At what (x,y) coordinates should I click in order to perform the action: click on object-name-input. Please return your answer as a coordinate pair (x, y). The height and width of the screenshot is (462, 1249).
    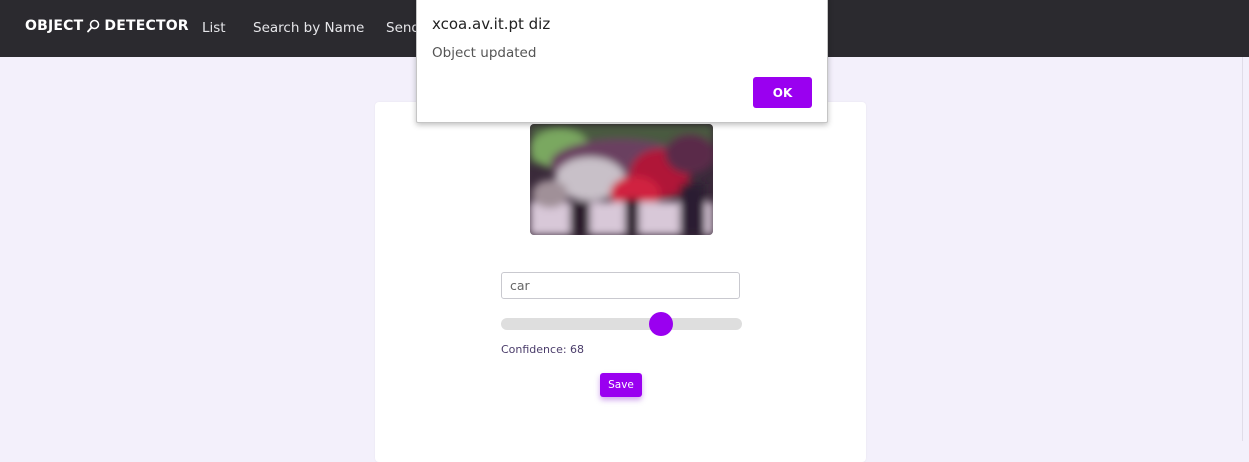
    Looking at the image, I should click on (620, 285).